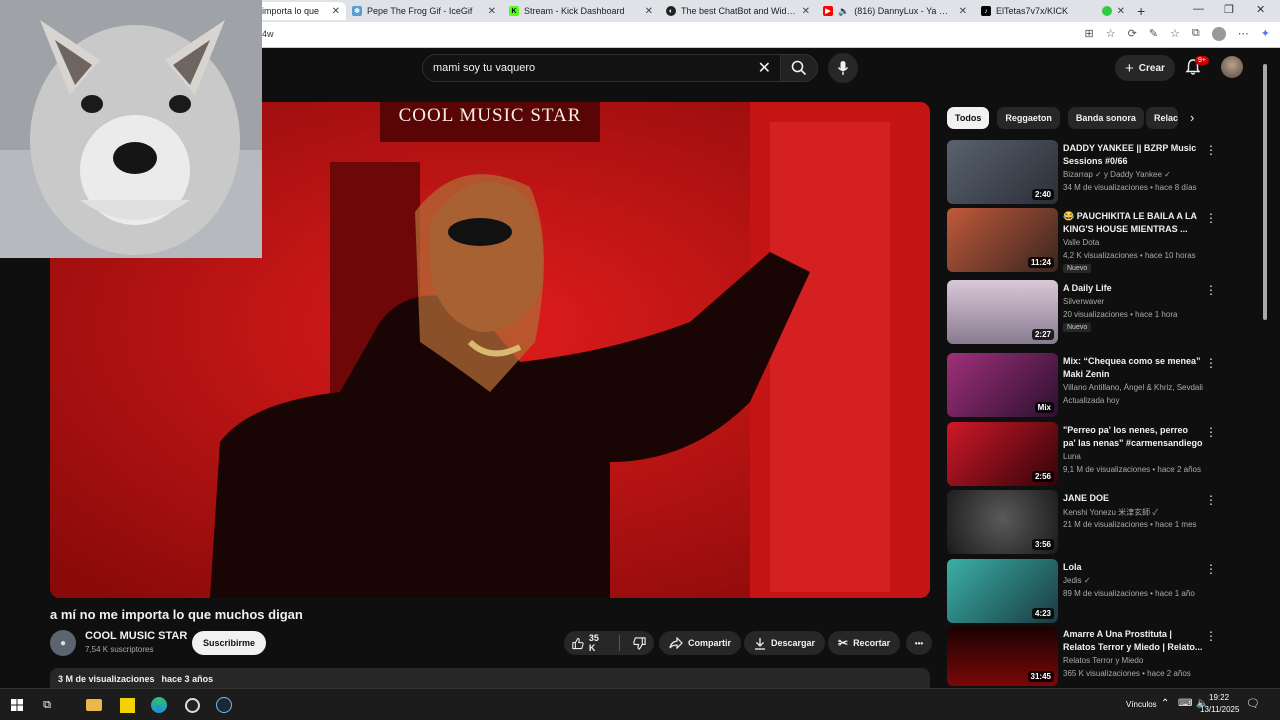 This screenshot has height=720, width=1280. I want to click on maximize-button: ❐, so click(1229, 9).